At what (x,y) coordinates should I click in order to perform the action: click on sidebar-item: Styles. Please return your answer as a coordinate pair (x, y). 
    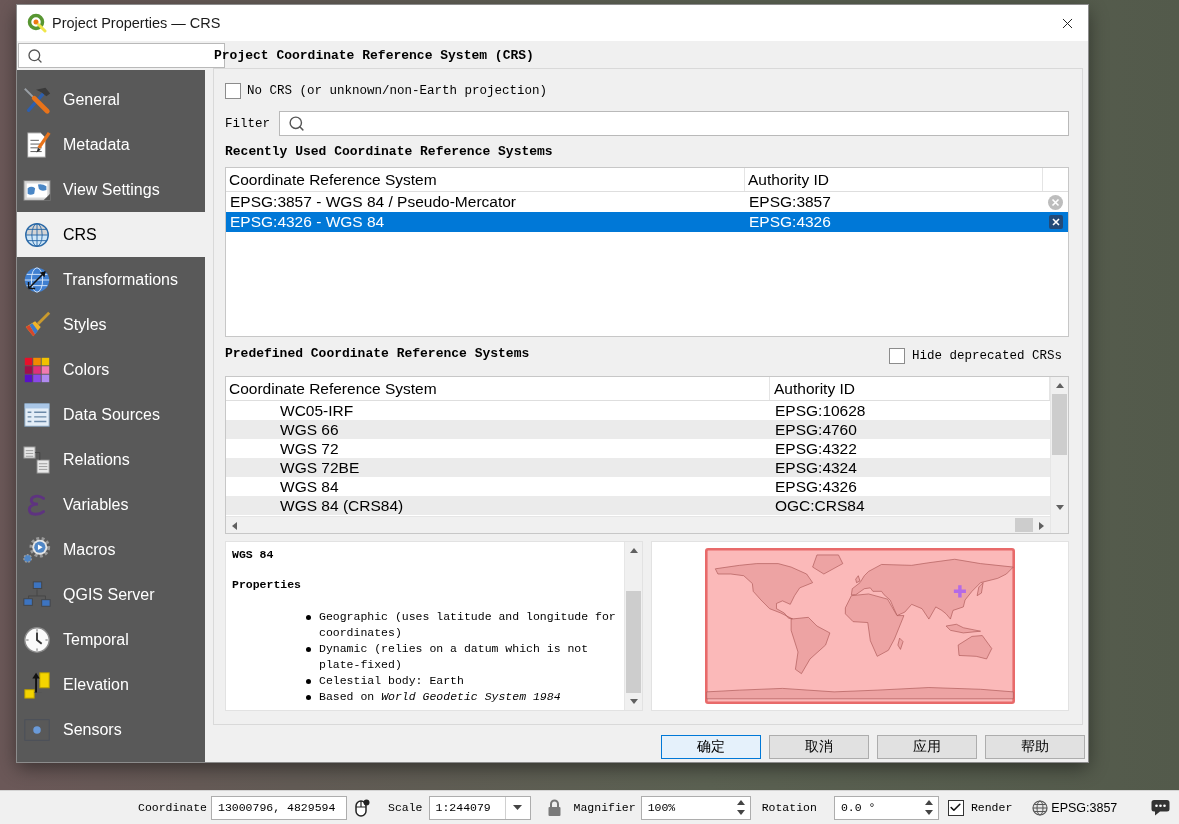
    Looking at the image, I should click on (111, 324).